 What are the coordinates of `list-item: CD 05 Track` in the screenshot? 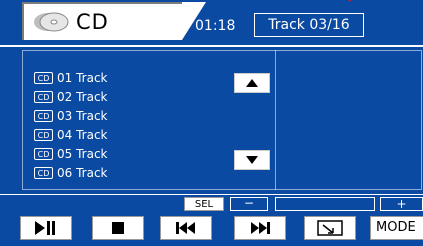 It's located at (70, 153).